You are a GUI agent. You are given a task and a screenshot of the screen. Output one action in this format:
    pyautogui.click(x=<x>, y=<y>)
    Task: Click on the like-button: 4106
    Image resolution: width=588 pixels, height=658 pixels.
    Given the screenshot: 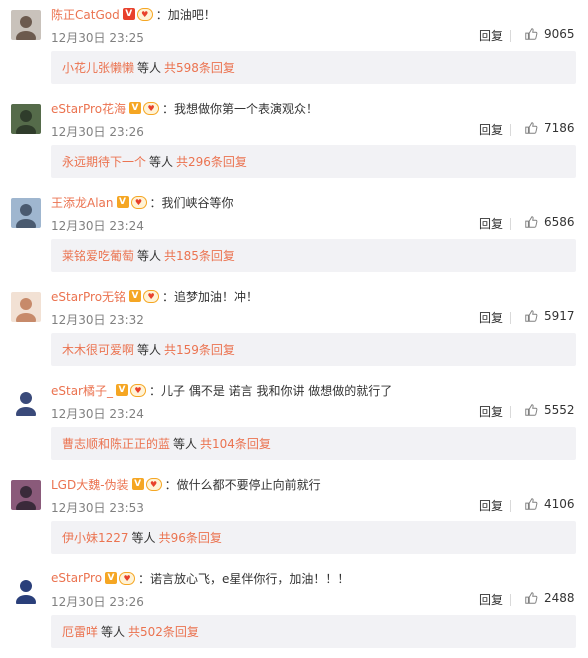 What is the action you would take?
    pyautogui.click(x=549, y=504)
    